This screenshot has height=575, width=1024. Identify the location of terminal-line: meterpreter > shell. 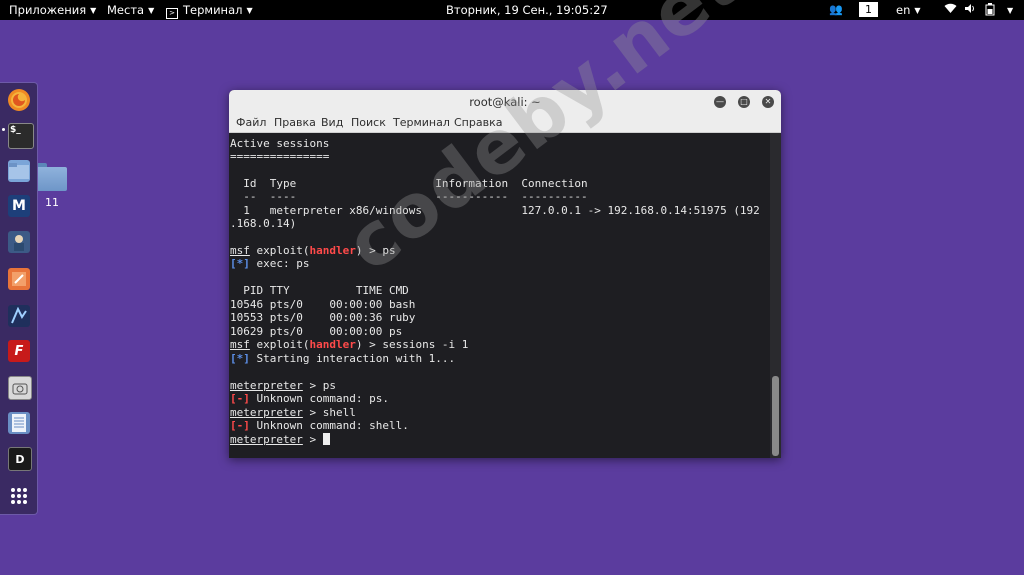
(293, 413).